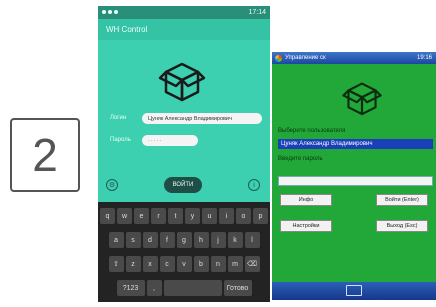 The image size is (436, 307). What do you see at coordinates (243, 216) in the screenshot?
I see `keyboard-key: o` at bounding box center [243, 216].